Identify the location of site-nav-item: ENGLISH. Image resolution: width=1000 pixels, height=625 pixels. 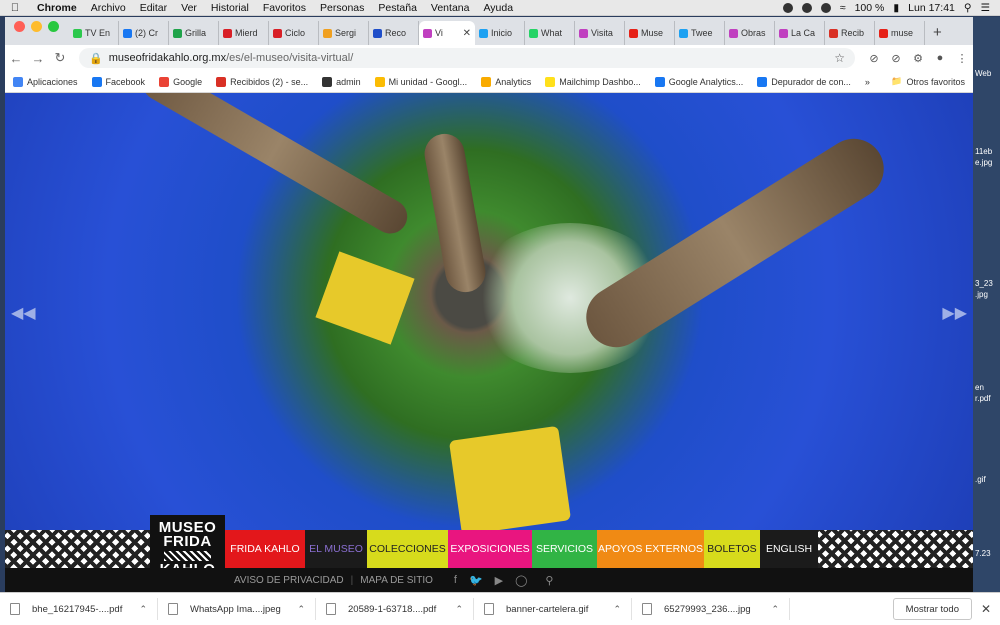
(789, 549).